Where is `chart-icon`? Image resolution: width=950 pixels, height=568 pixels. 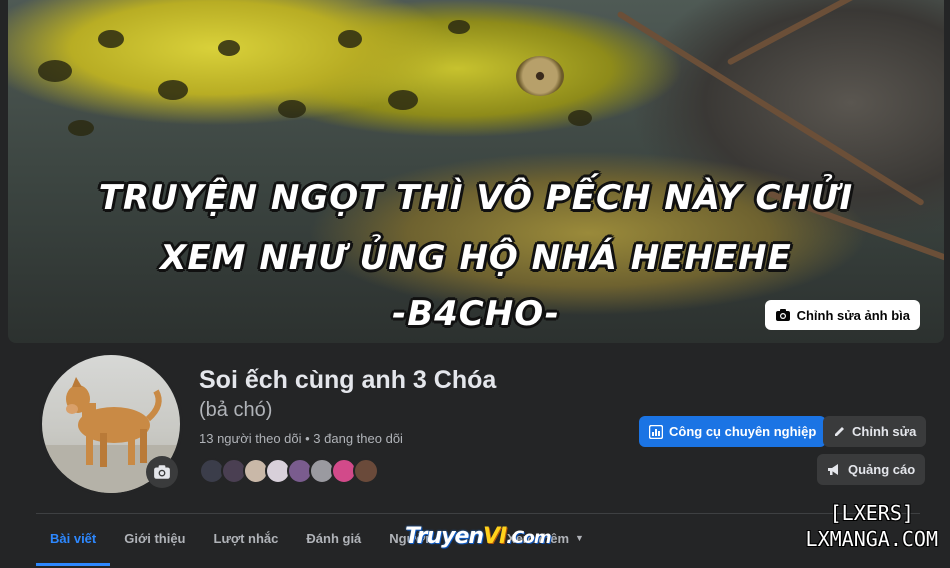
chart-icon is located at coordinates (656, 431).